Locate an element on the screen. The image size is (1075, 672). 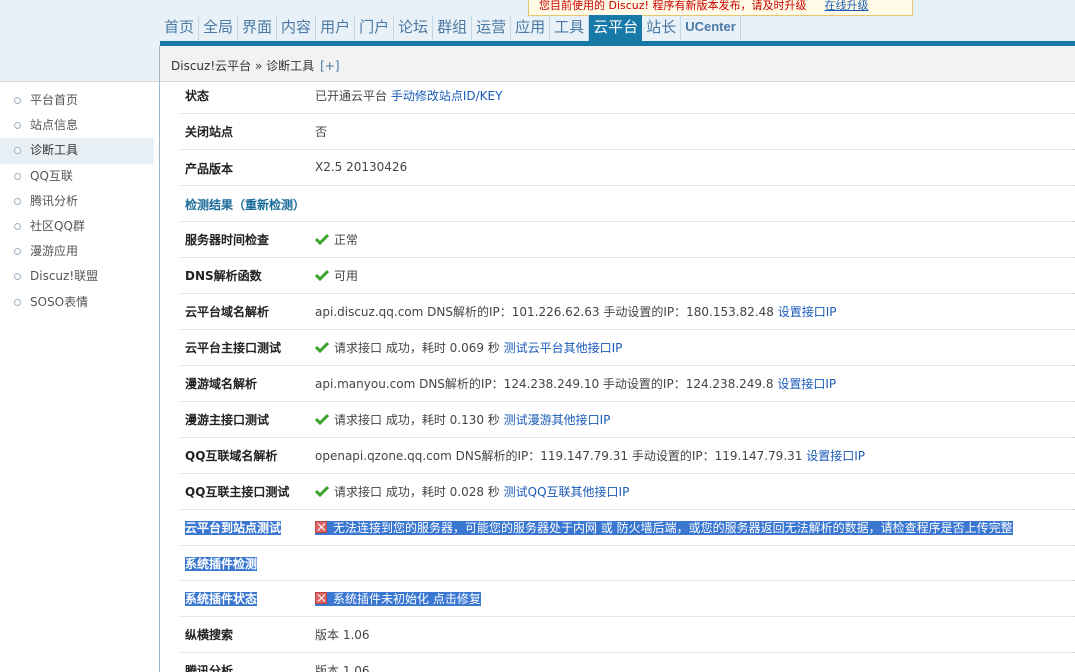
row-manyou-api: 漫游主接口测试 请求接口 成功，耗时 0.130 秒 测试漫游其他接口IP is located at coordinates (627, 420).